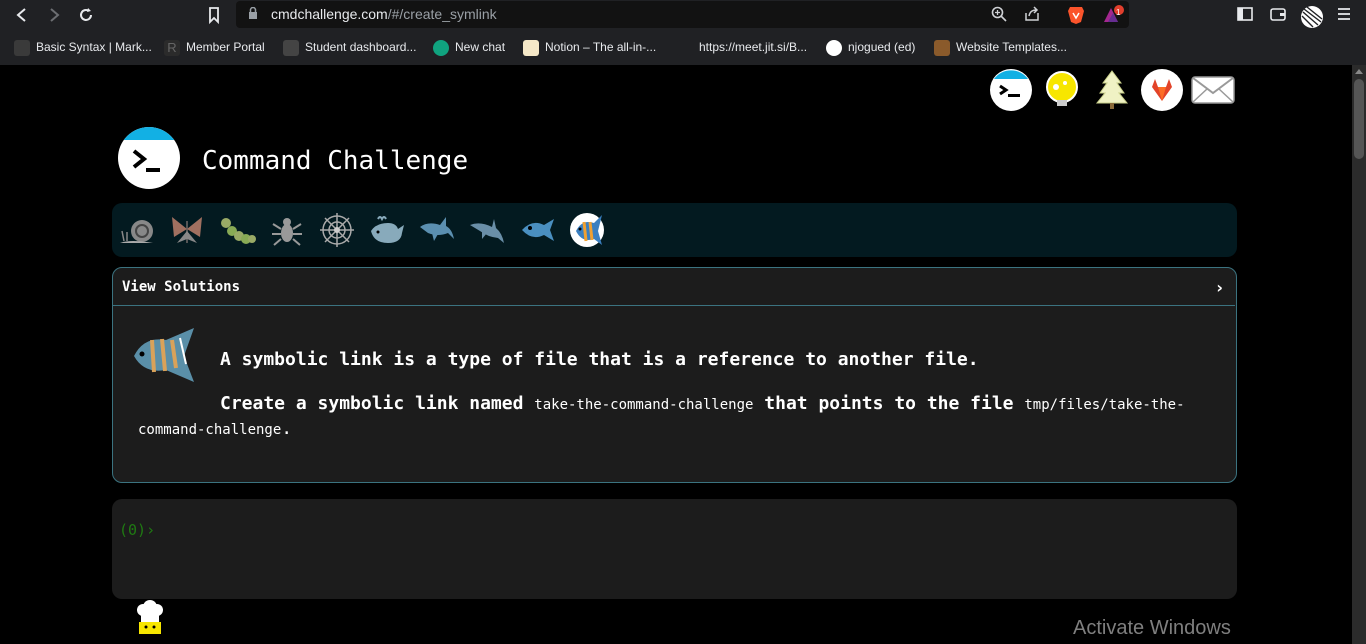  I want to click on prompt-logo-icon, so click(146, 160).